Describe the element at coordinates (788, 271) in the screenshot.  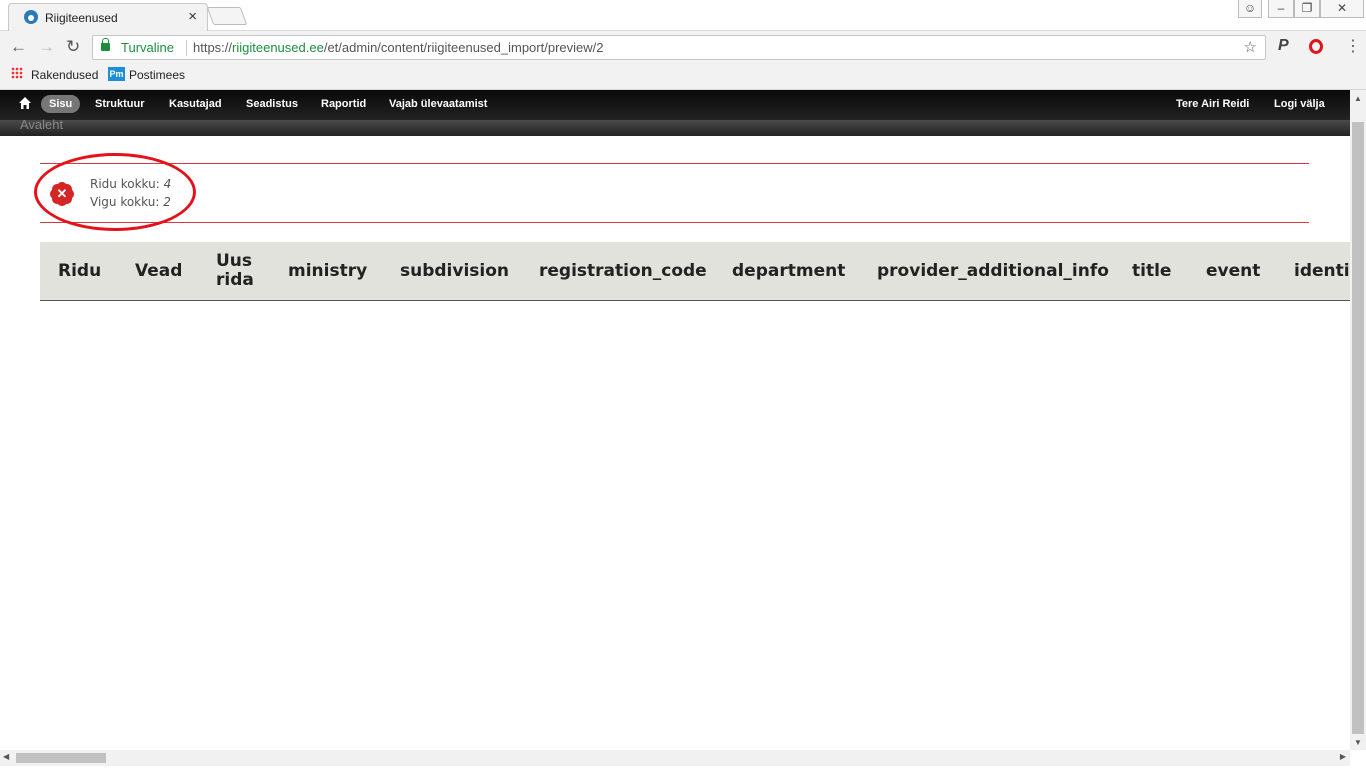
I see `column-header-department: department` at that location.